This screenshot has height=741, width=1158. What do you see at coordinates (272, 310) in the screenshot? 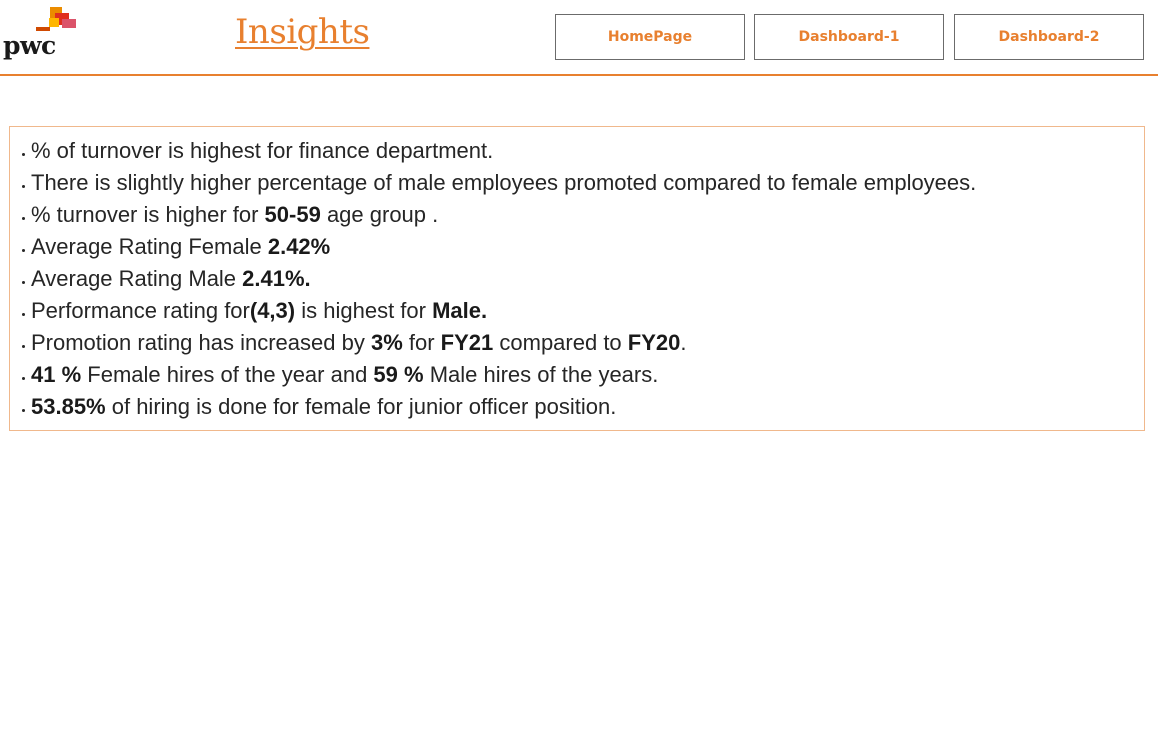
I see `insight-highlight: (4,3)` at bounding box center [272, 310].